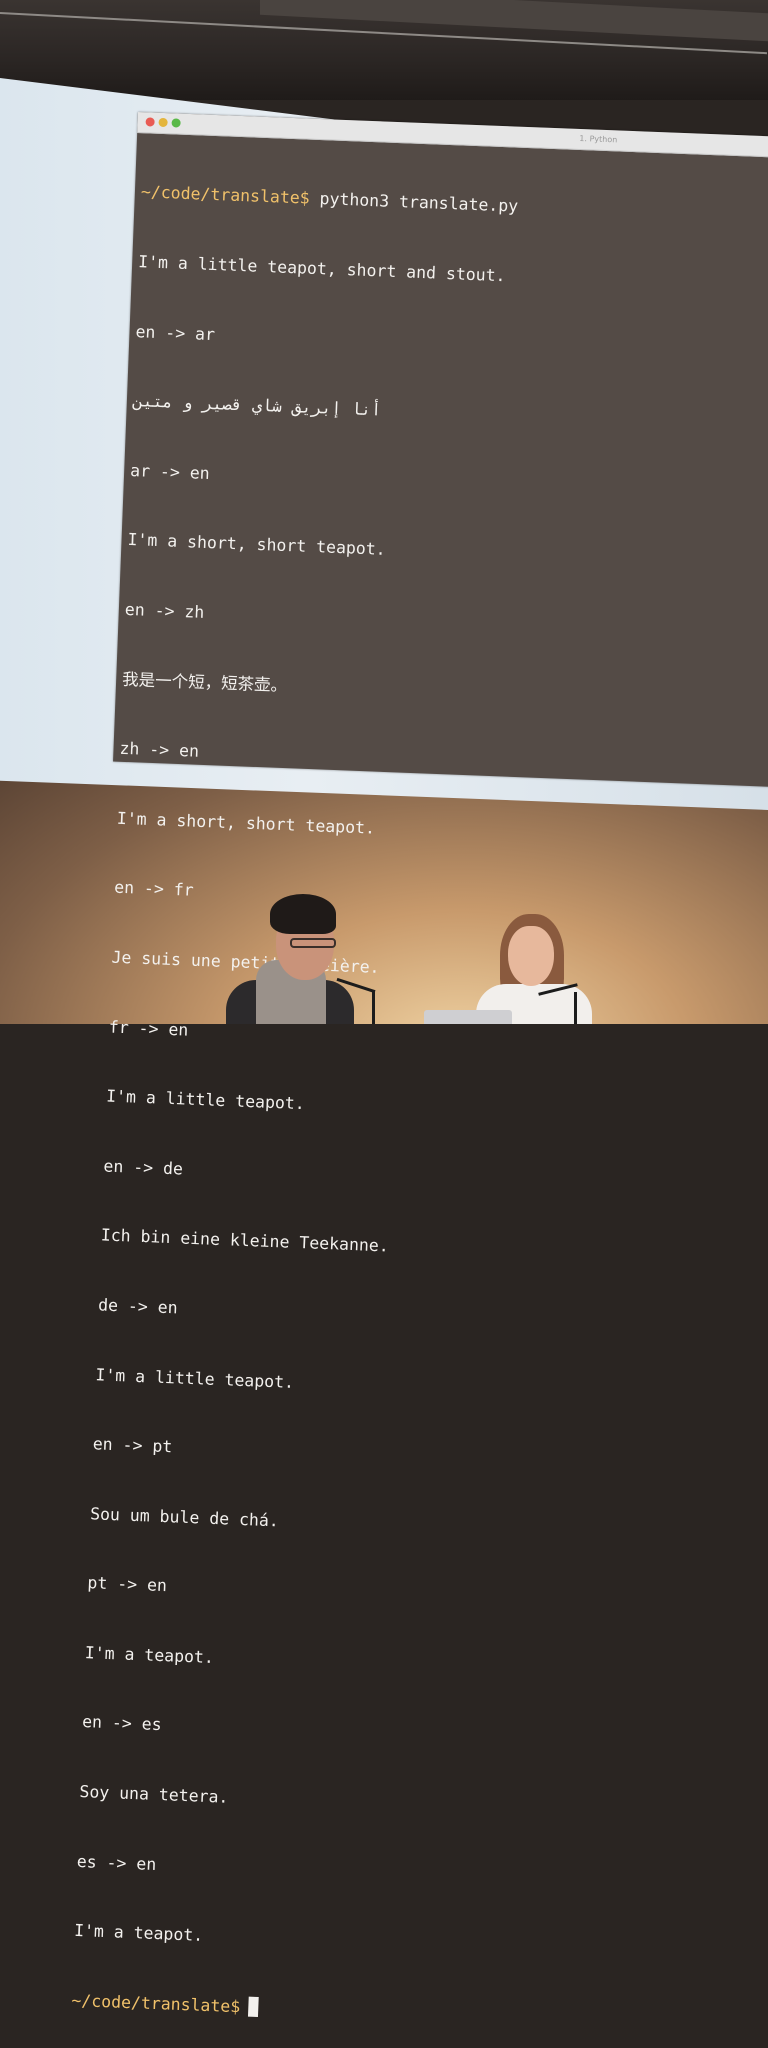 The width and height of the screenshot is (768, 2048). What do you see at coordinates (373, 1007) in the screenshot?
I see `microphone-stand-left` at bounding box center [373, 1007].